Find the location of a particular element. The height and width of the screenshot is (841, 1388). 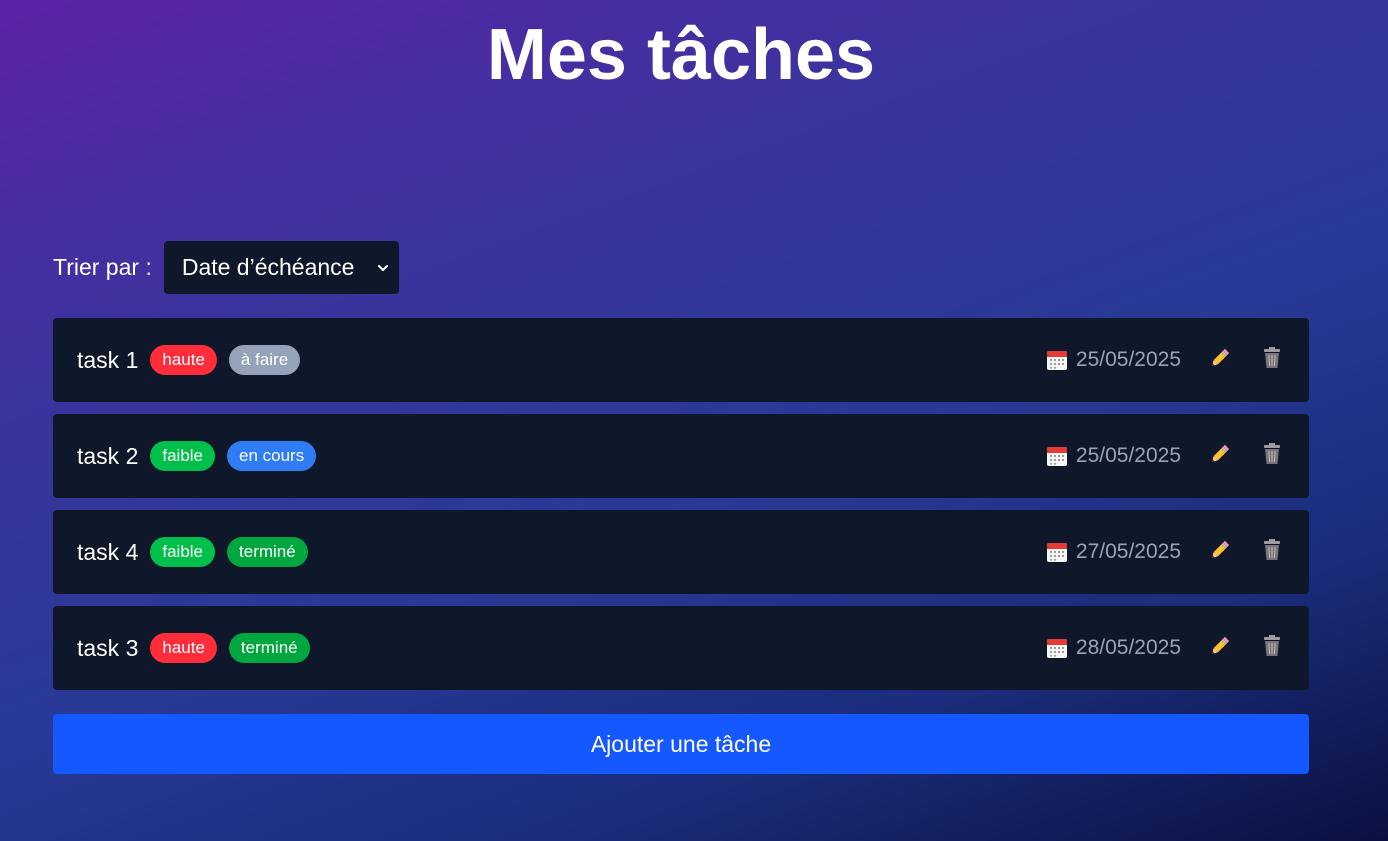

task-row: task 1 haute à faire 25/05/2025 is located at coordinates (681, 360).